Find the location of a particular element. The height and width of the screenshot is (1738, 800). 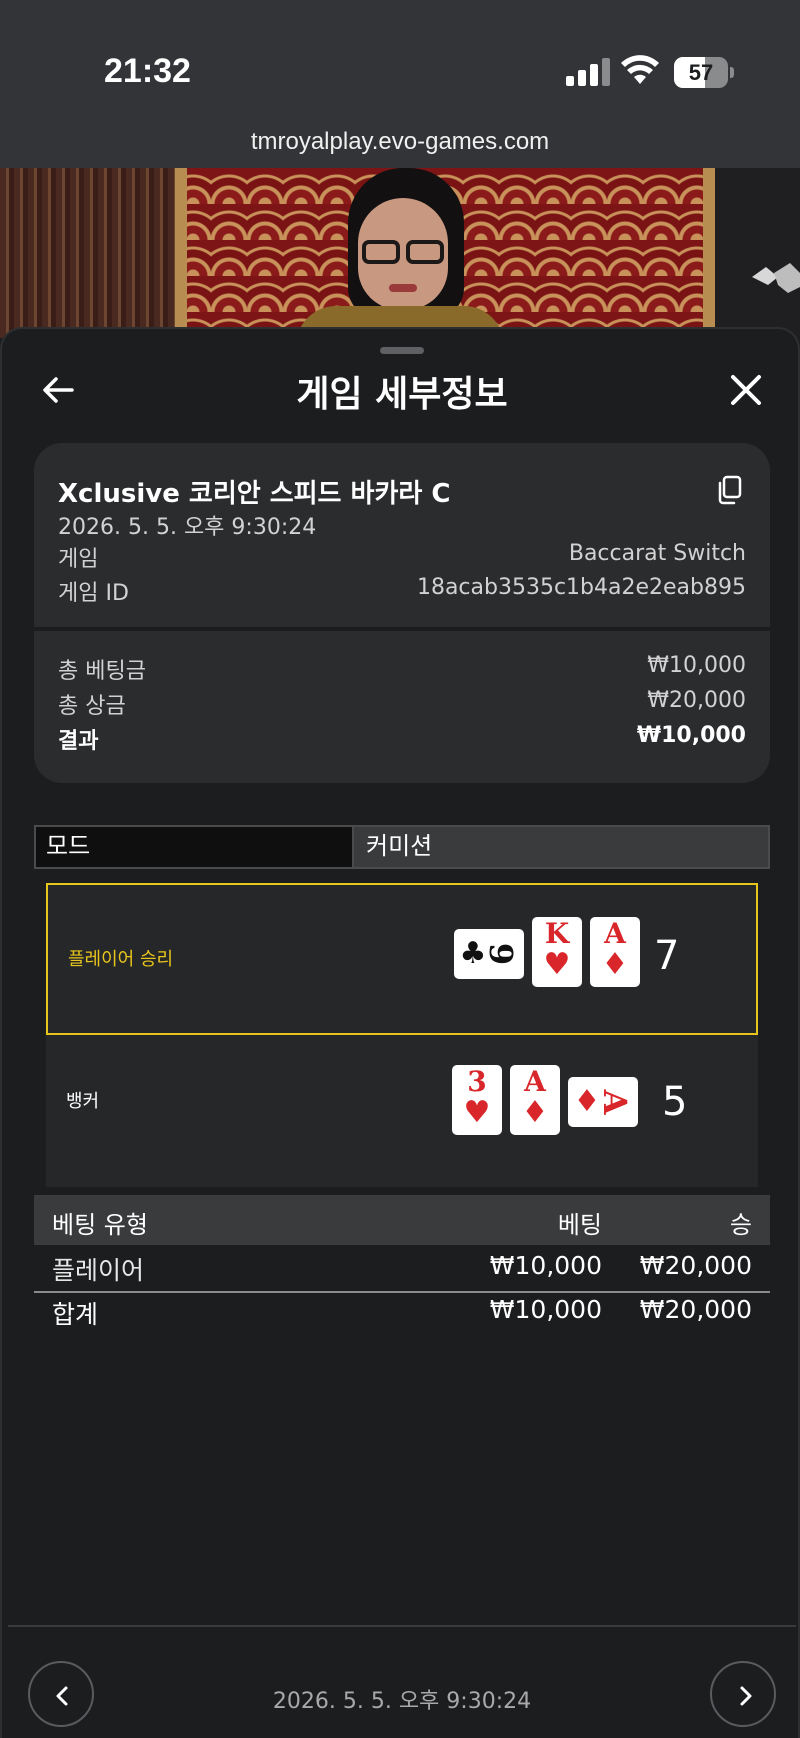

game-id-label: 게임 ID is located at coordinates (93, 593).